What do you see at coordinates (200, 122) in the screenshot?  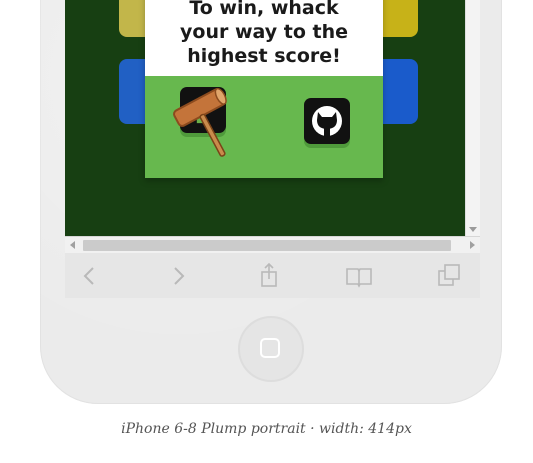 I see `mallet-icon` at bounding box center [200, 122].